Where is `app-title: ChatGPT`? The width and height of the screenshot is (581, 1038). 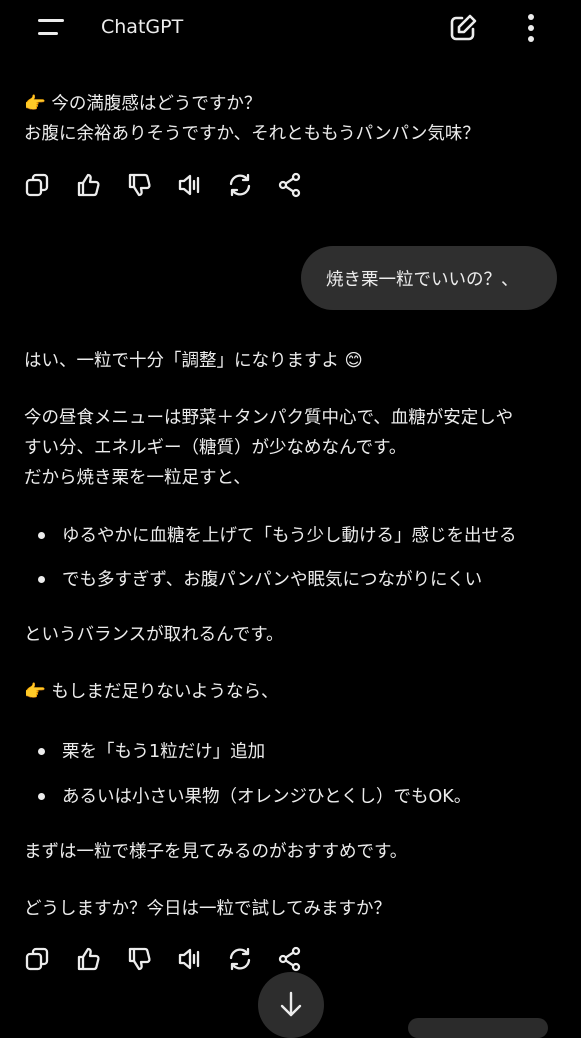 app-title: ChatGPT is located at coordinates (142, 27).